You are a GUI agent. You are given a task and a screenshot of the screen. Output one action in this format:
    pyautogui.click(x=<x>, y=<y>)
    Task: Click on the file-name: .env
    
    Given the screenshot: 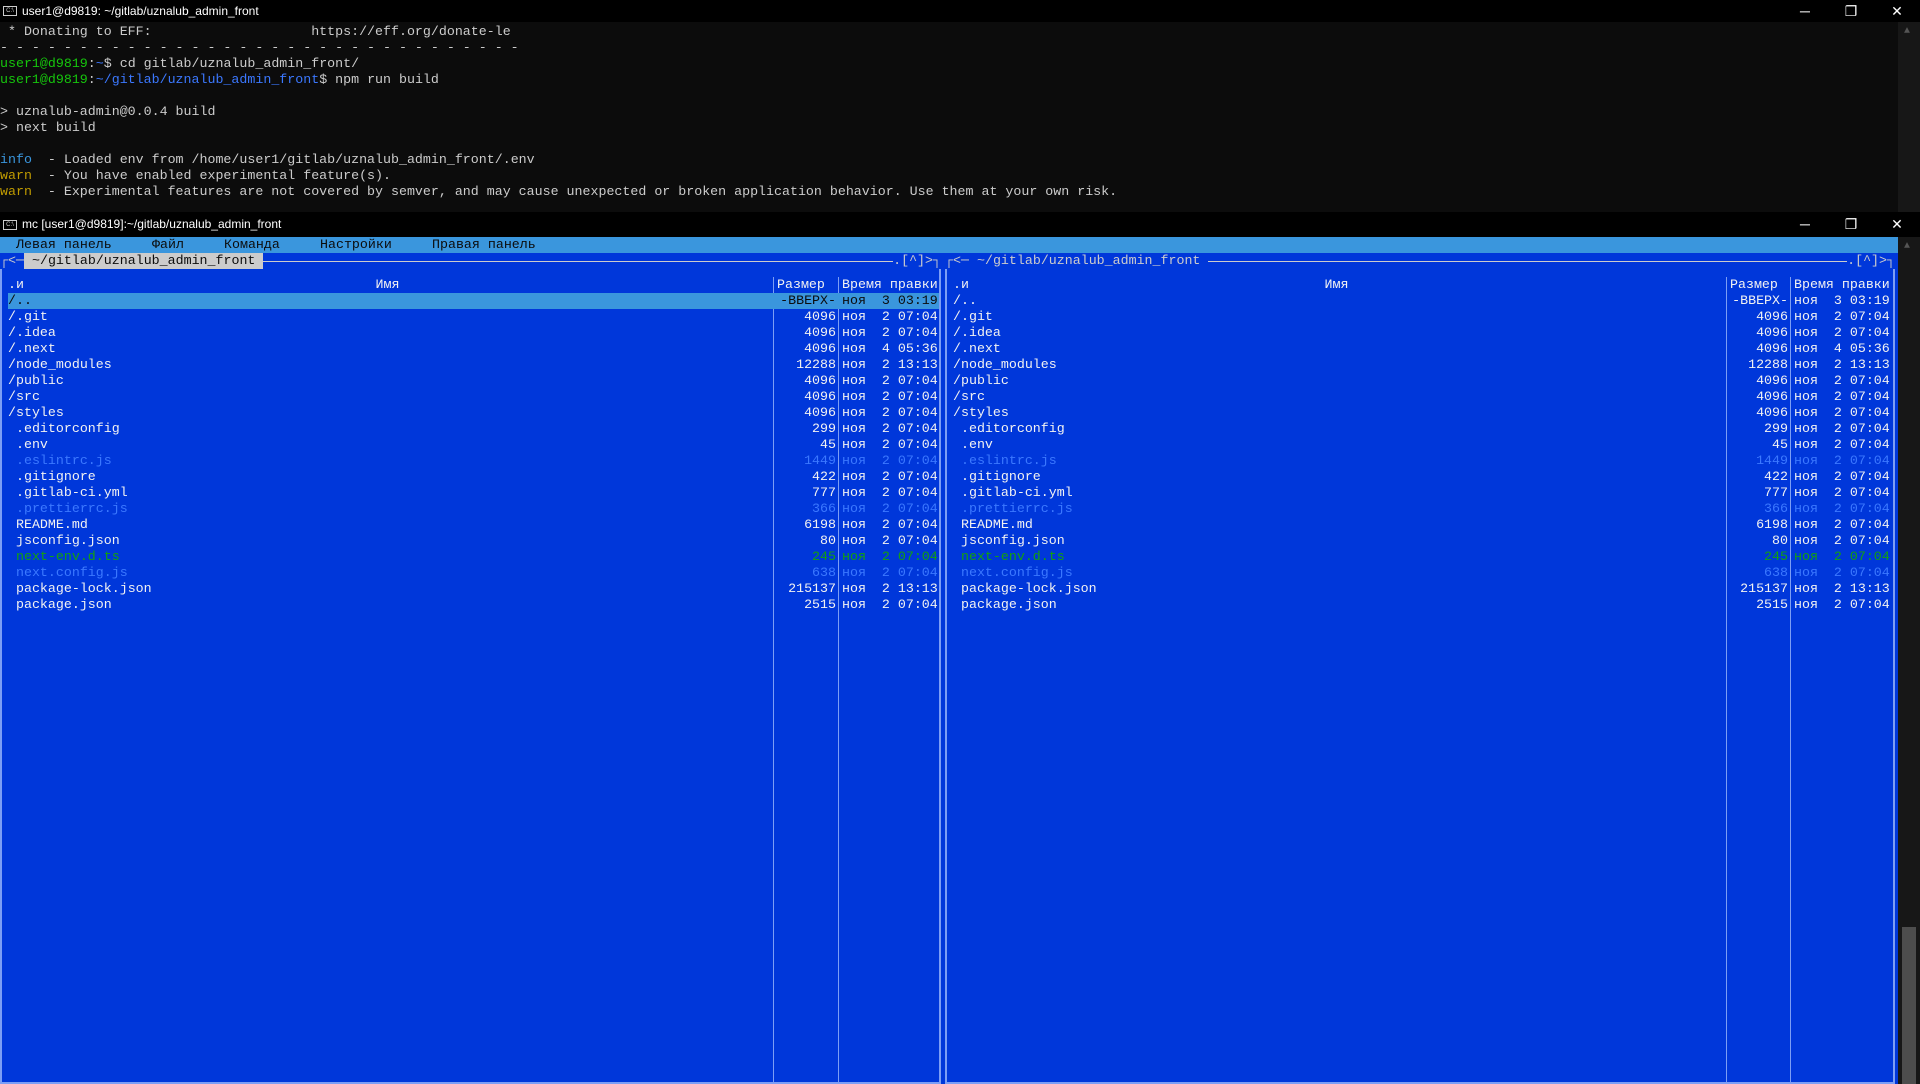 What is the action you would take?
    pyautogui.click(x=973, y=444)
    